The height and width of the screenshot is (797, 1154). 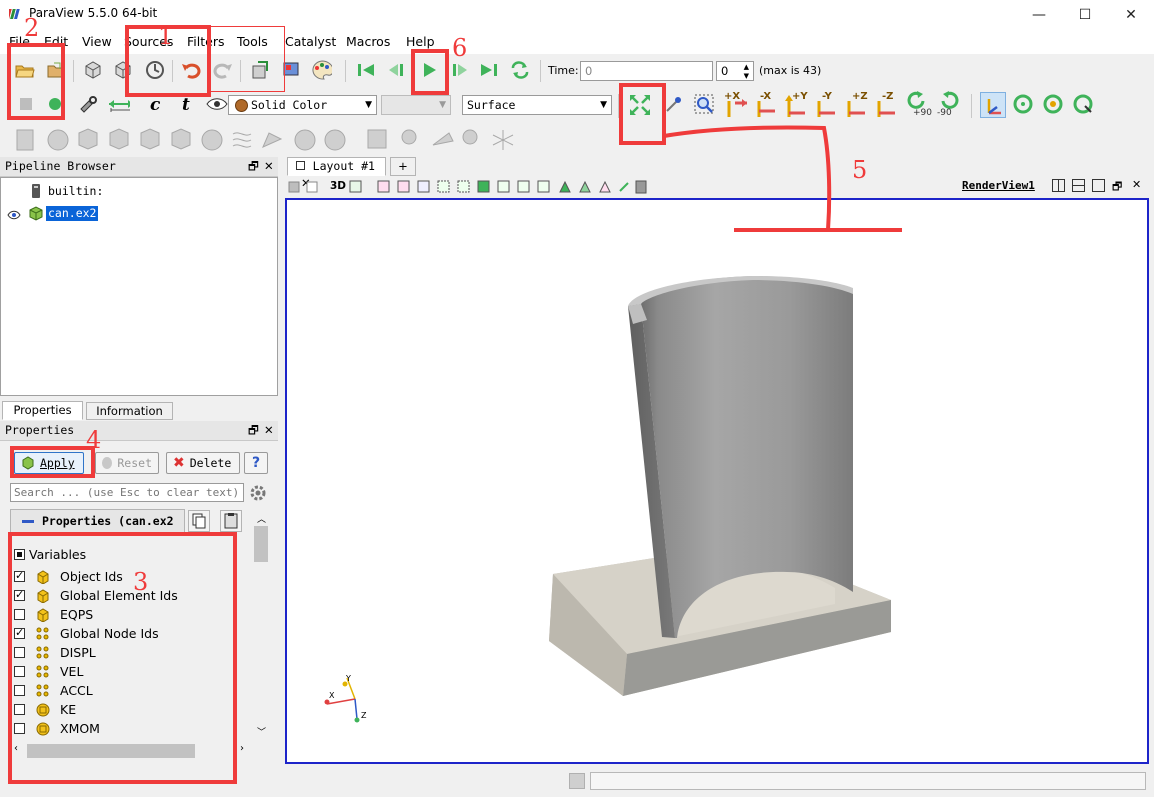 What do you see at coordinates (261, 518) in the screenshot?
I see `scroll-up-icon: ︿` at bounding box center [261, 518].